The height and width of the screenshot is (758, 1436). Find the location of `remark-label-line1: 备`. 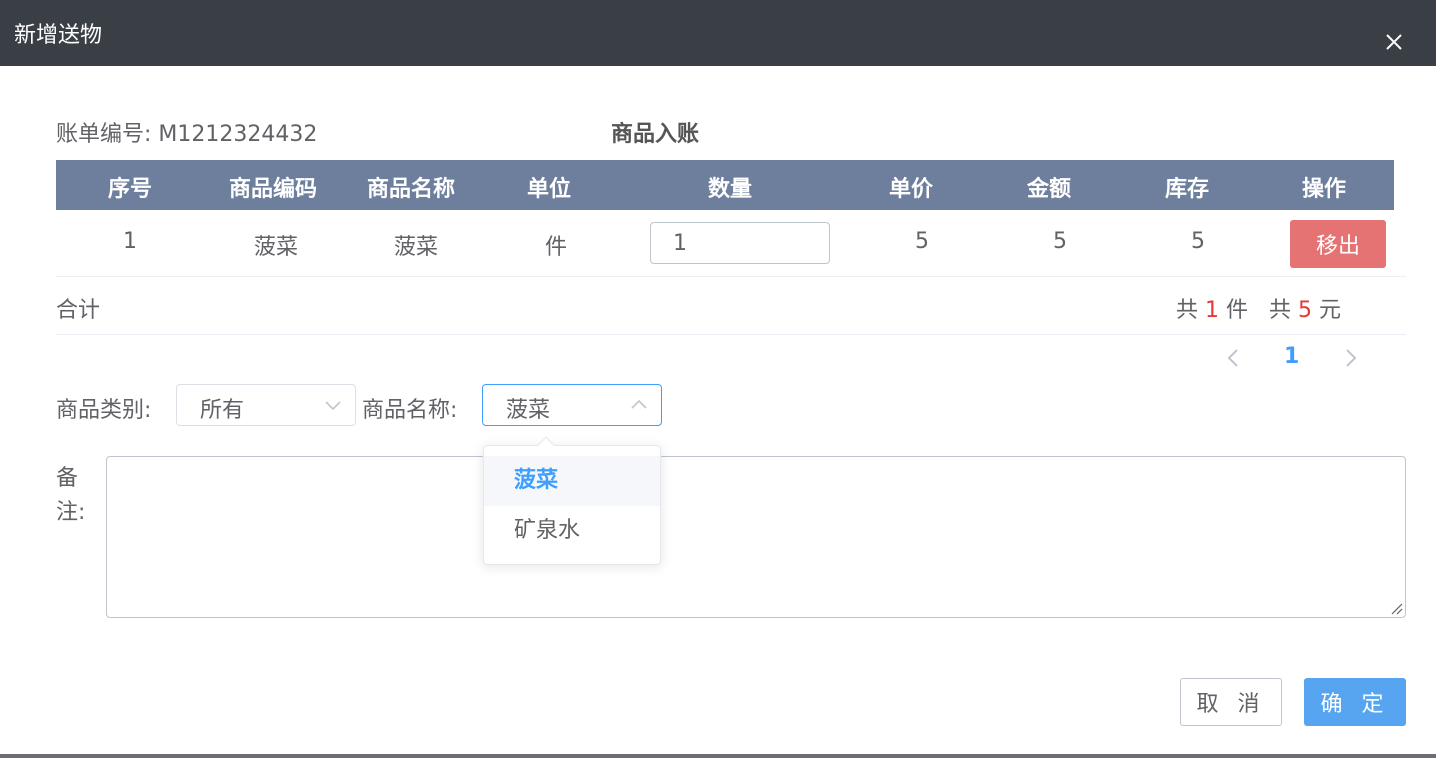

remark-label-line1: 备 is located at coordinates (67, 476).